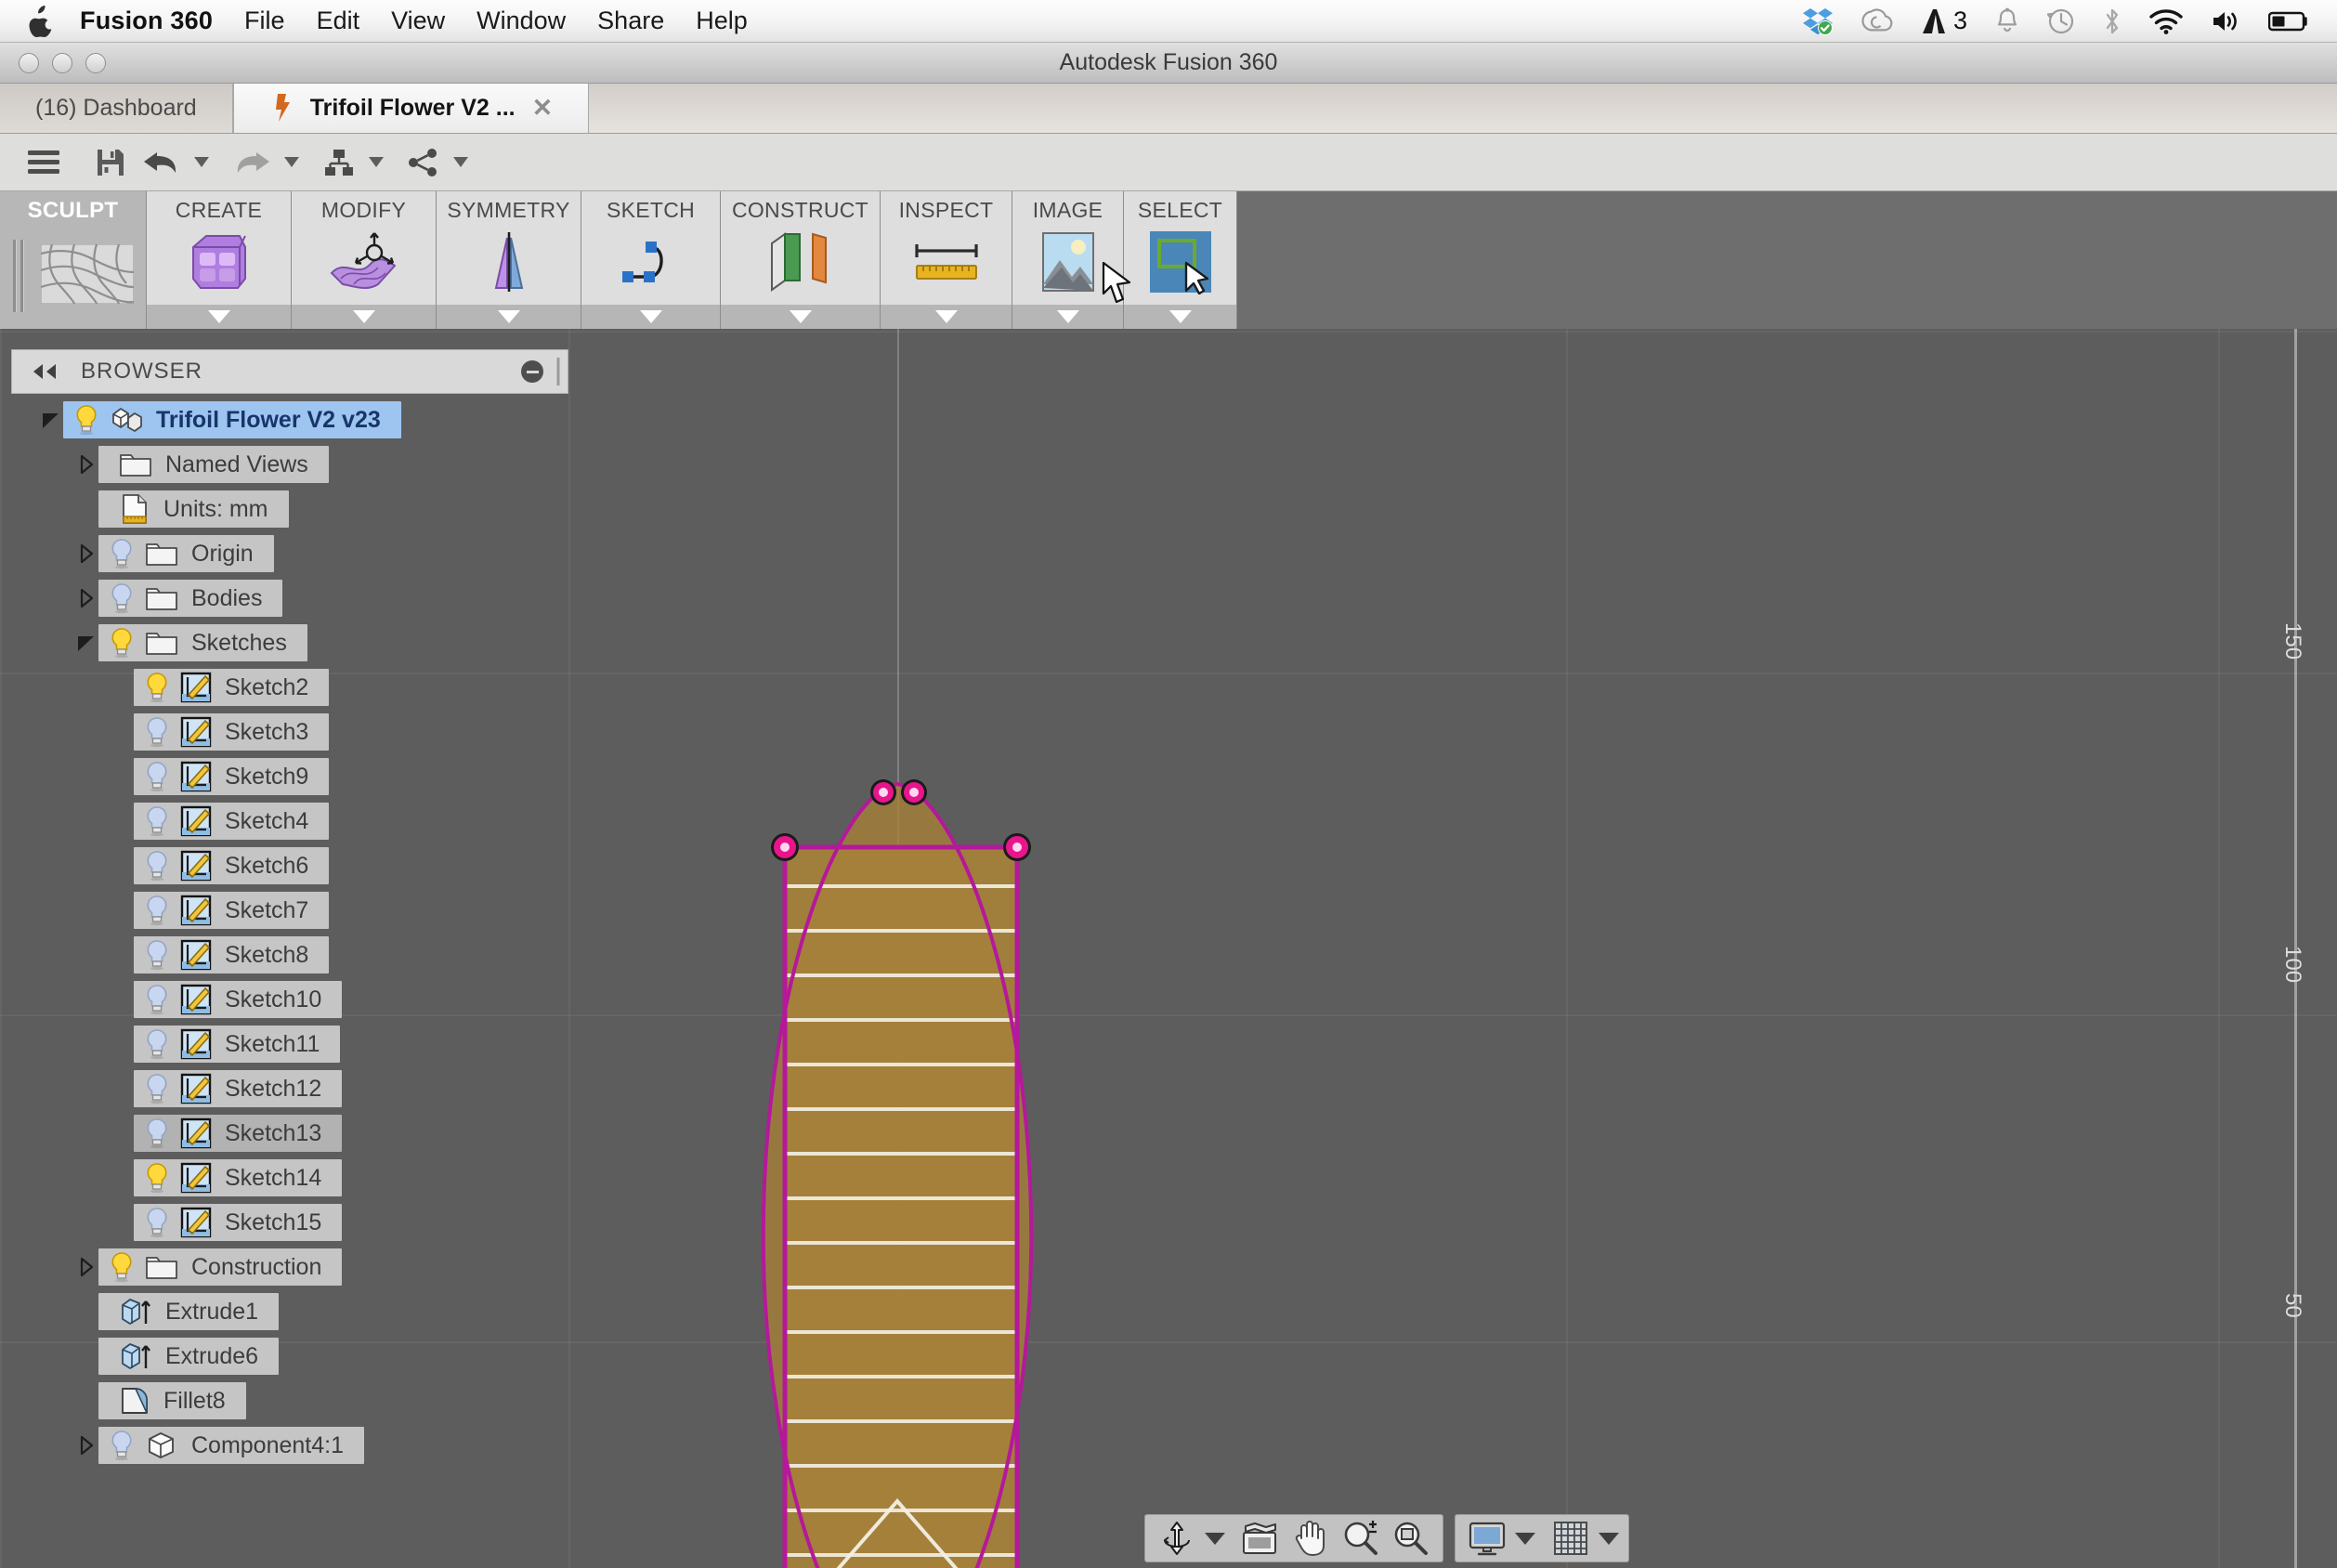 The height and width of the screenshot is (1568, 2337). What do you see at coordinates (543, 108) in the screenshot?
I see `close-tab-icon: ✕` at bounding box center [543, 108].